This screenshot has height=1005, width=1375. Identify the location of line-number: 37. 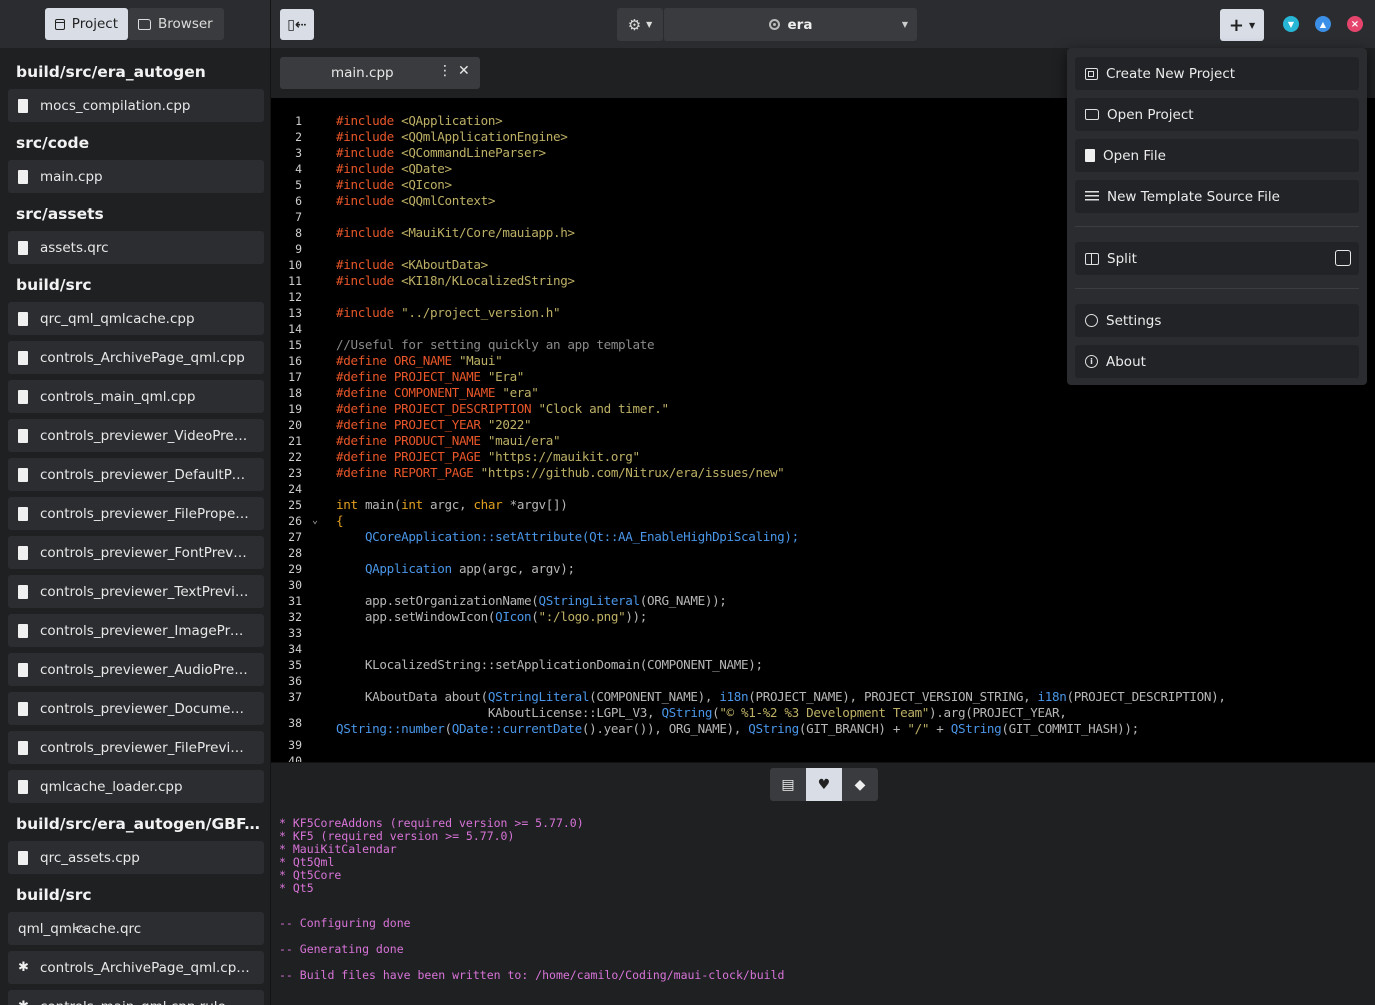
(295, 697).